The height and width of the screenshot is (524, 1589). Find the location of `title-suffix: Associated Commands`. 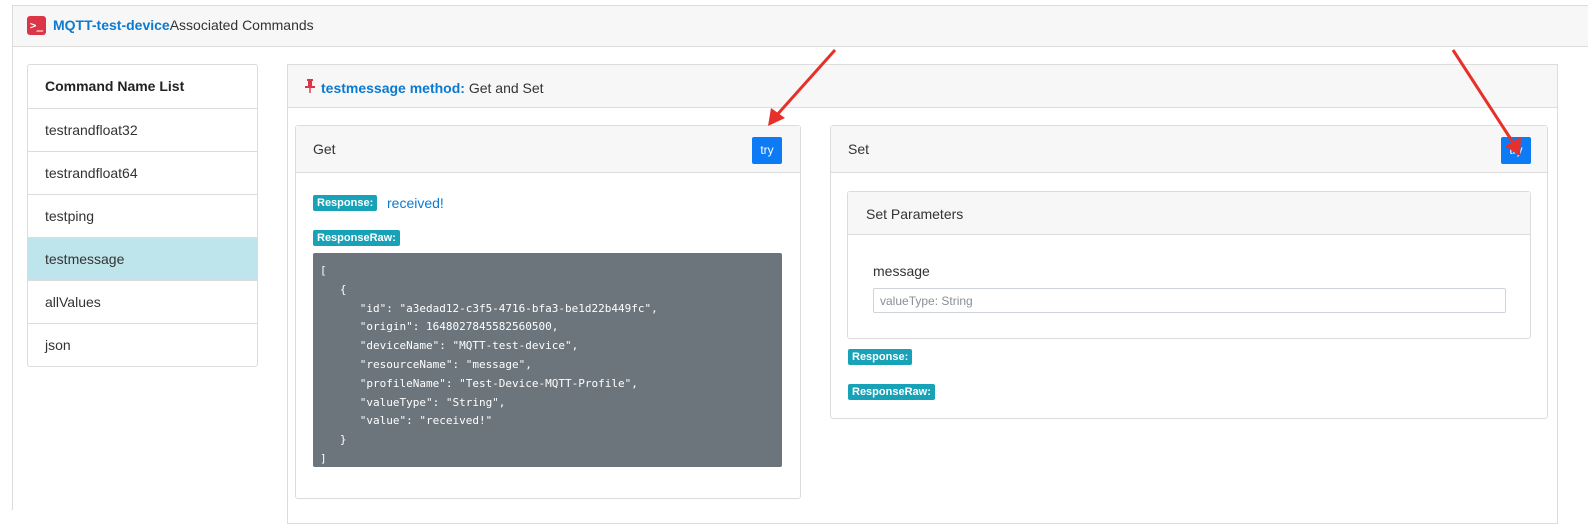

title-suffix: Associated Commands is located at coordinates (241, 25).